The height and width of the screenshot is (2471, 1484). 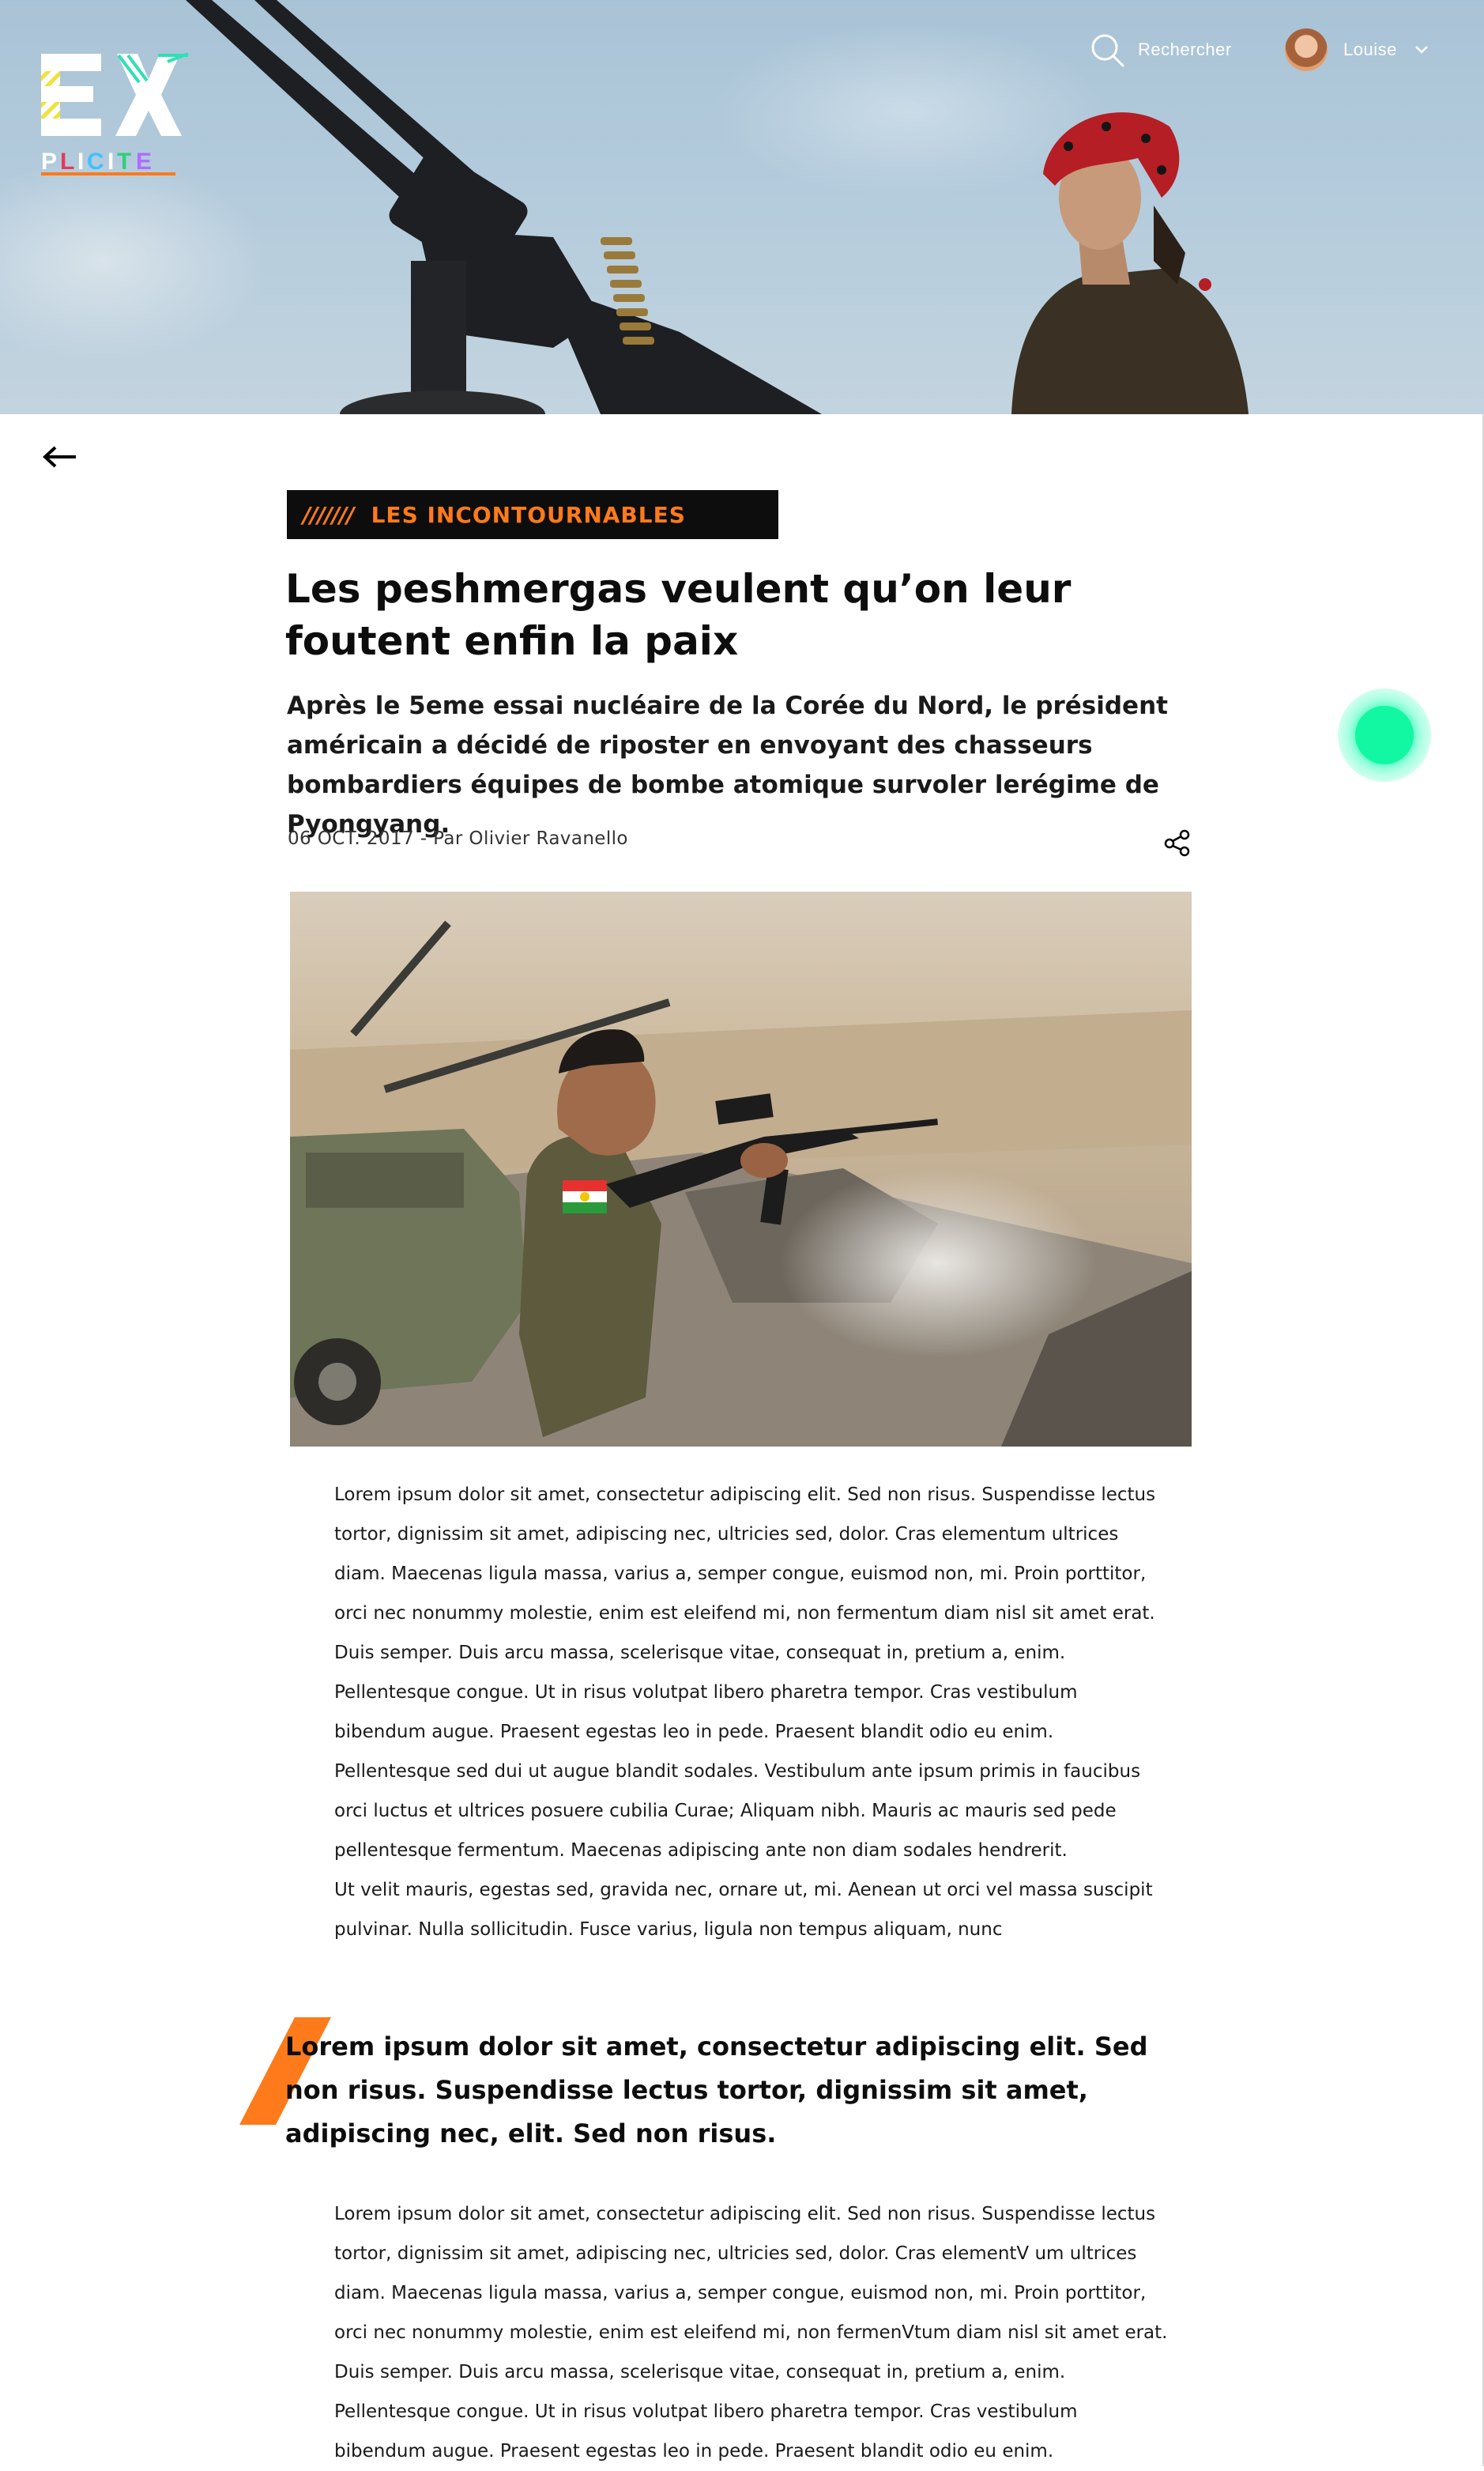 What do you see at coordinates (67, 162) in the screenshot?
I see `svg-text: L` at bounding box center [67, 162].